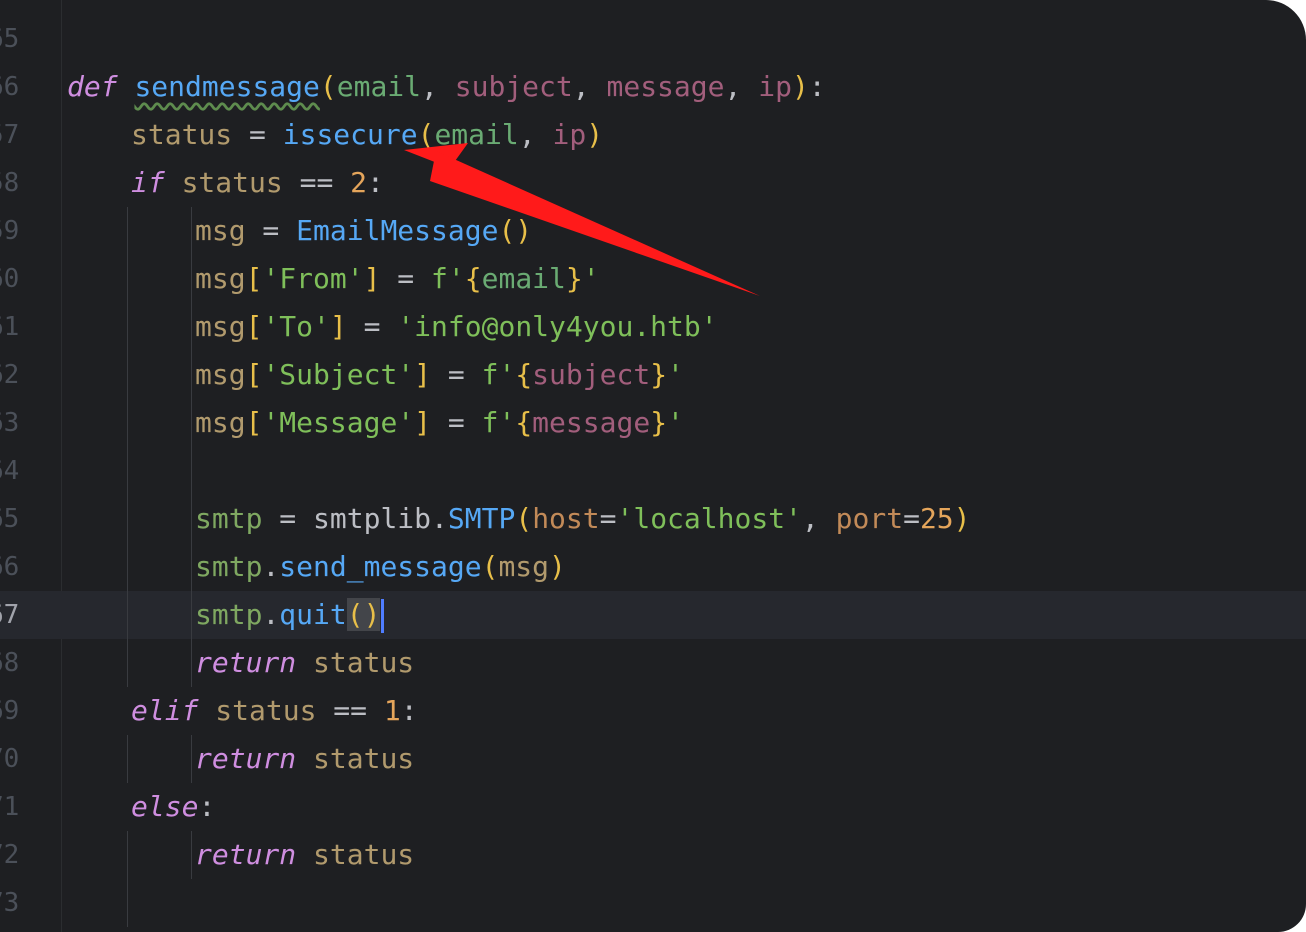 This screenshot has height=932, width=1306. Describe the element at coordinates (14, 279) in the screenshot. I see `line-number: 60` at that location.